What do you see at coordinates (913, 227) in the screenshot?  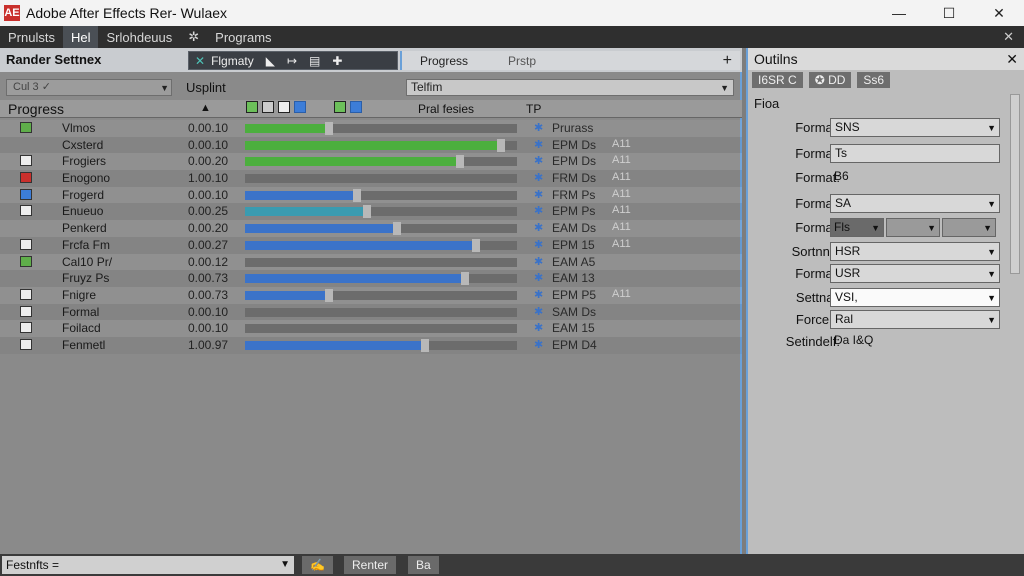 I see `output-select-secondary: ▼` at bounding box center [913, 227].